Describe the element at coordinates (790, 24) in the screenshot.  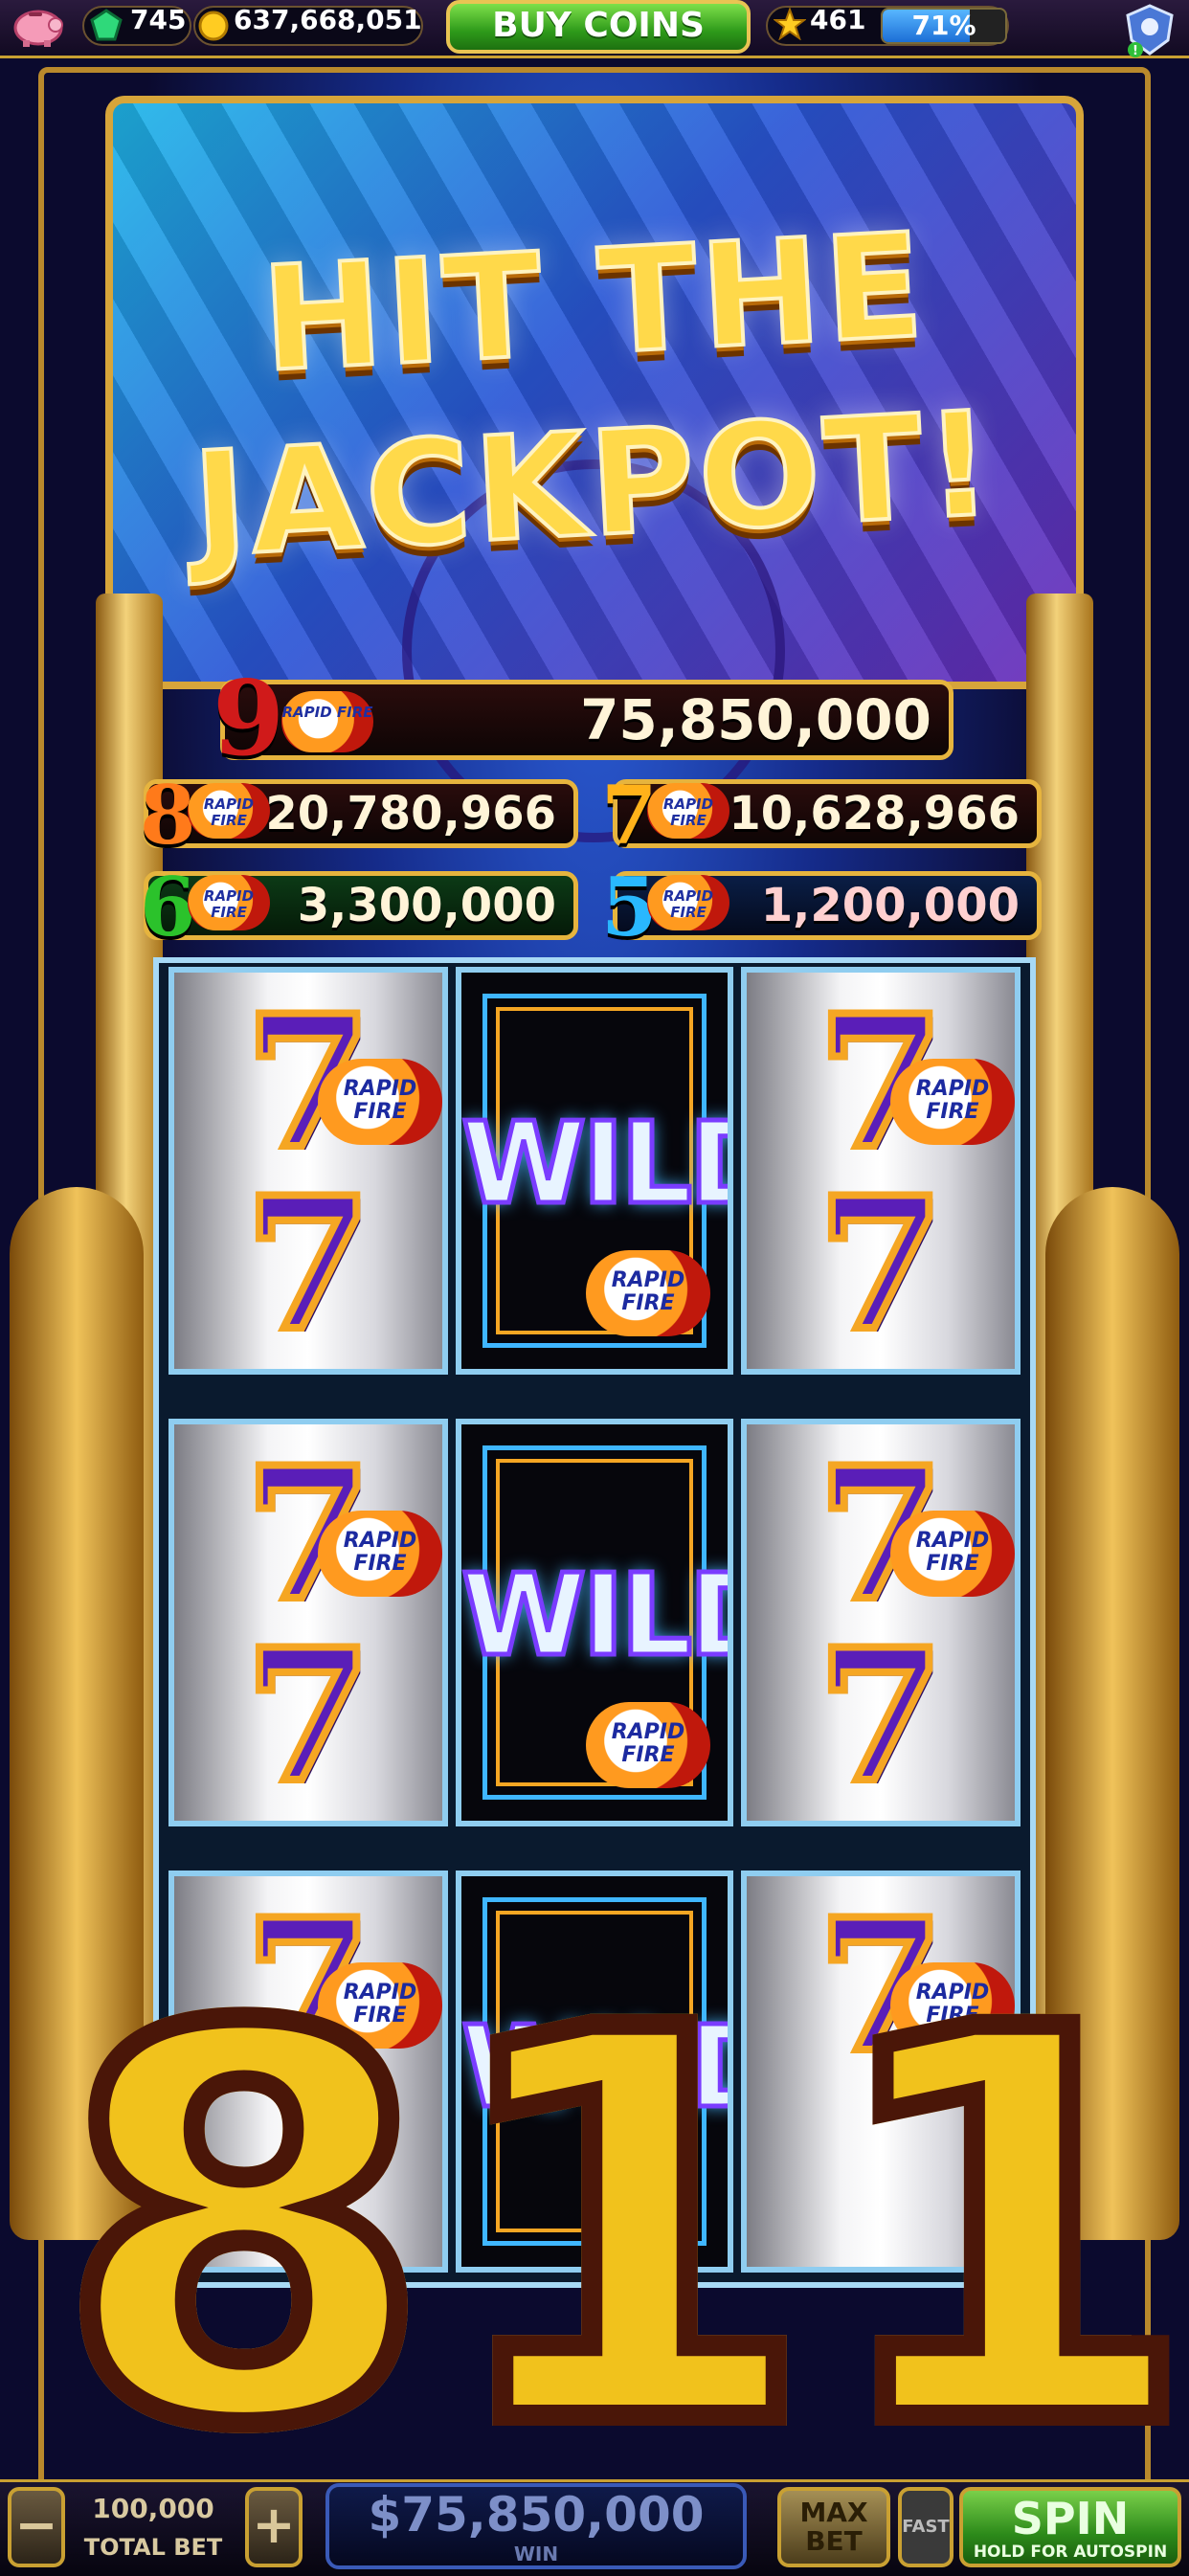
I see `star-icon` at that location.